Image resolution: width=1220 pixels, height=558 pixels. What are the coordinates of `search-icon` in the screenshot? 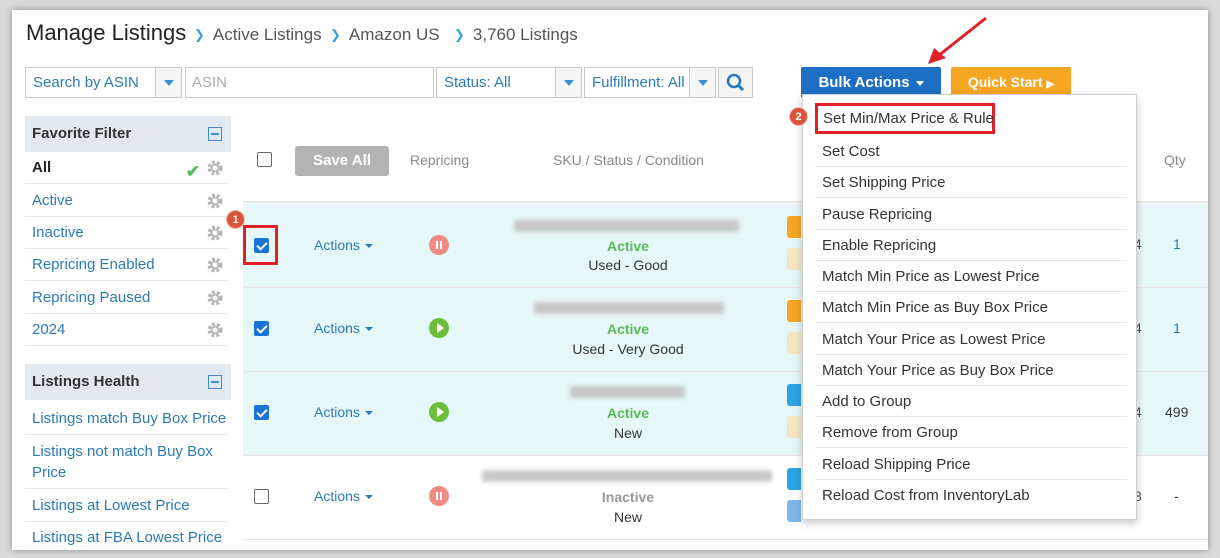 It's located at (735, 82).